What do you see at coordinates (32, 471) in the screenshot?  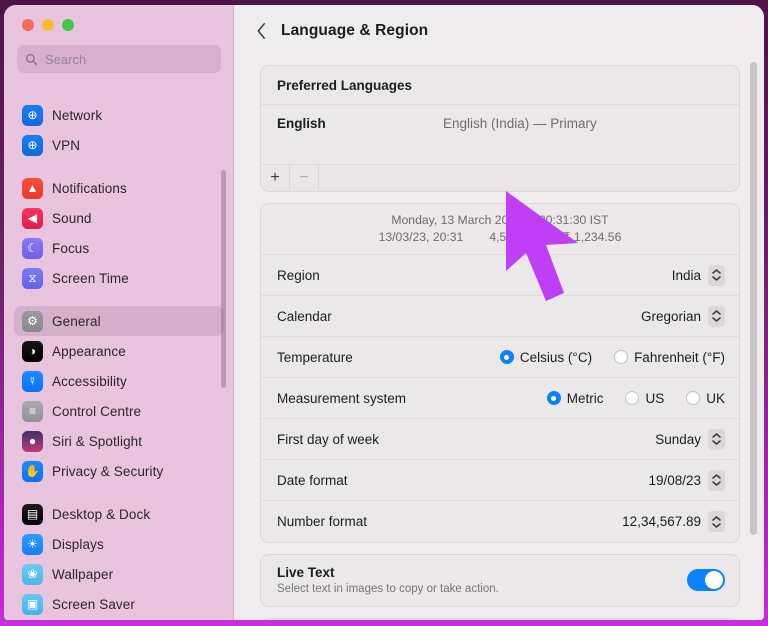 I see `hand-icon: ✋` at bounding box center [32, 471].